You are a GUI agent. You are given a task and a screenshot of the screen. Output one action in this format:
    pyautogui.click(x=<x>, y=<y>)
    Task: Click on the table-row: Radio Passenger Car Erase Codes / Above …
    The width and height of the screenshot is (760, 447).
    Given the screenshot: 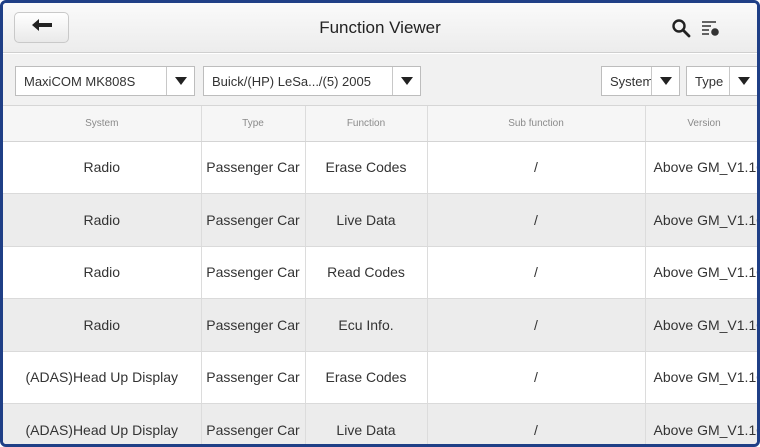 What is the action you would take?
    pyautogui.click(x=380, y=167)
    